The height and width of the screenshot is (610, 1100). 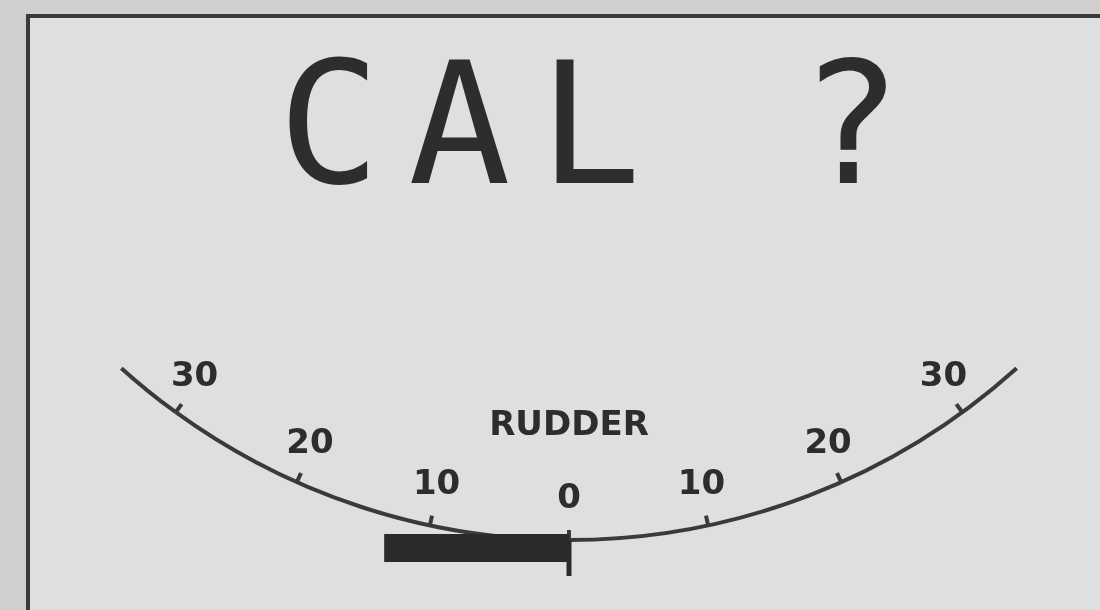 I want to click on center-mark, so click(x=569, y=558).